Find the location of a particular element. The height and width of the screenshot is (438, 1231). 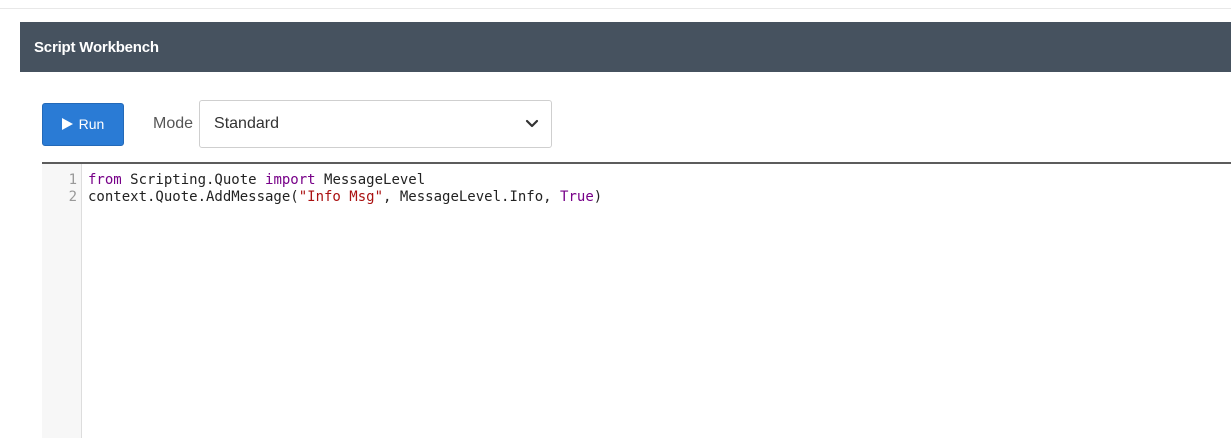

line-number: 2 is located at coordinates (72, 197).